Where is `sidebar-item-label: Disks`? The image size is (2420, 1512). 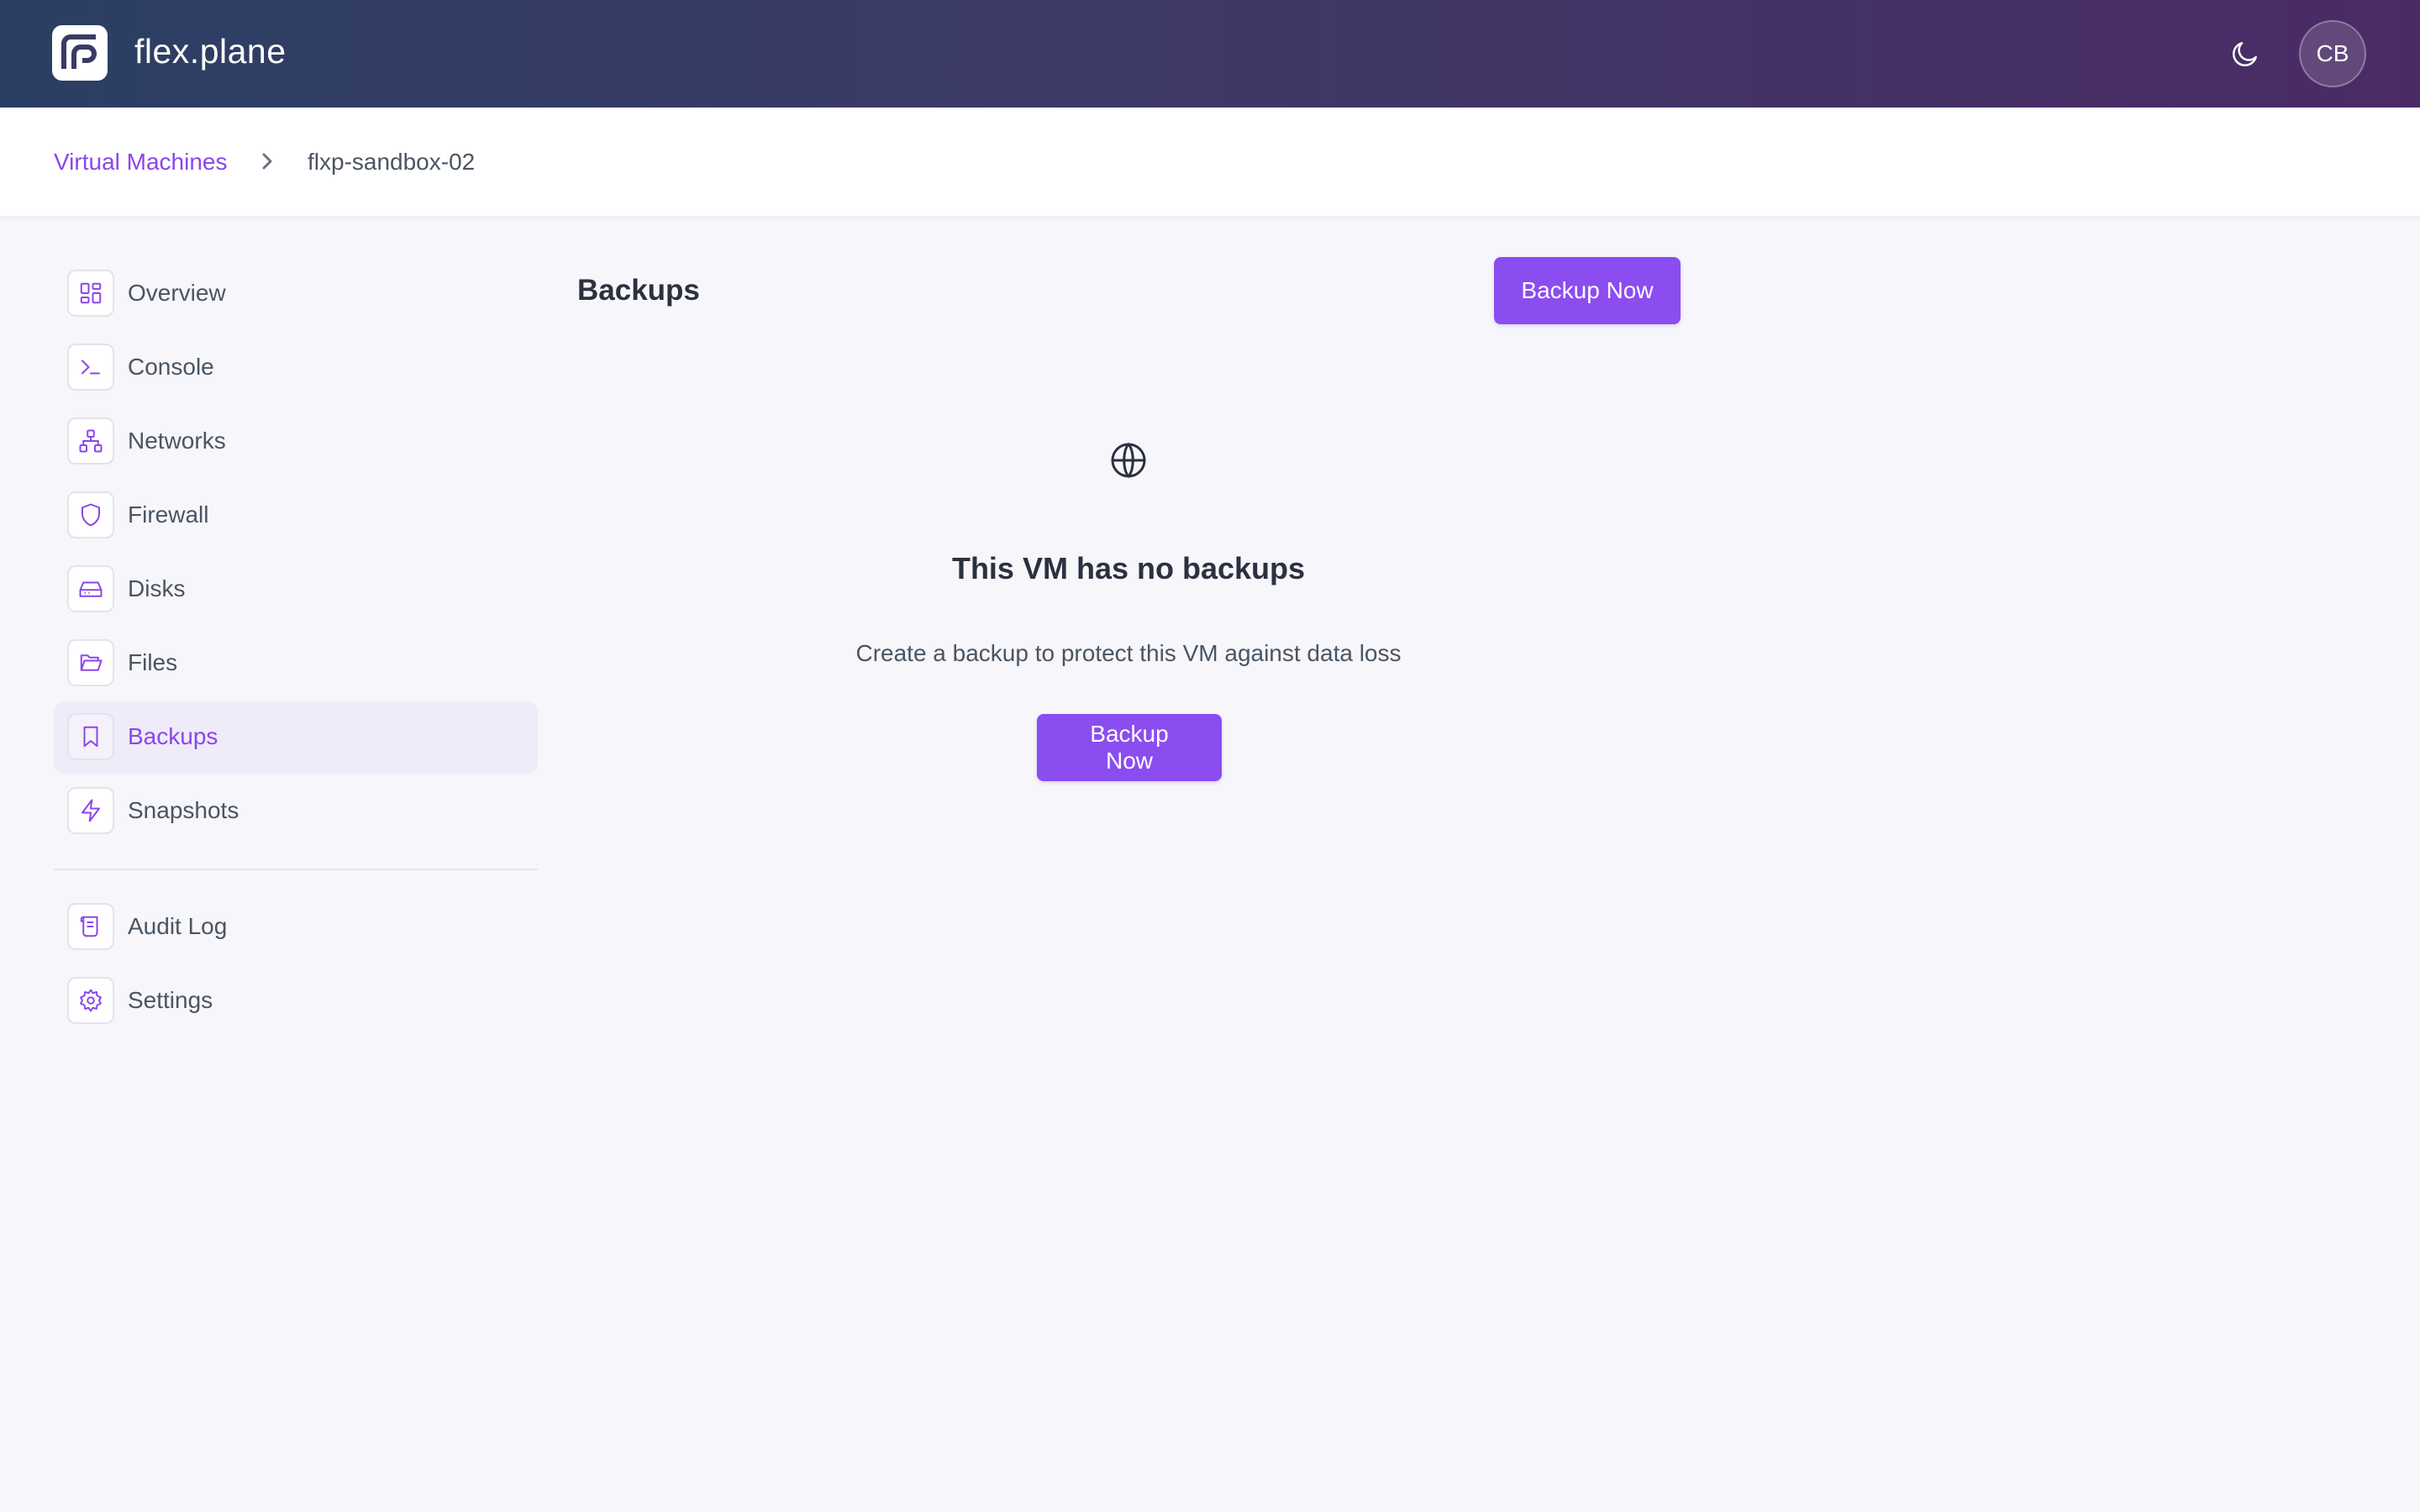 sidebar-item-label: Disks is located at coordinates (157, 588).